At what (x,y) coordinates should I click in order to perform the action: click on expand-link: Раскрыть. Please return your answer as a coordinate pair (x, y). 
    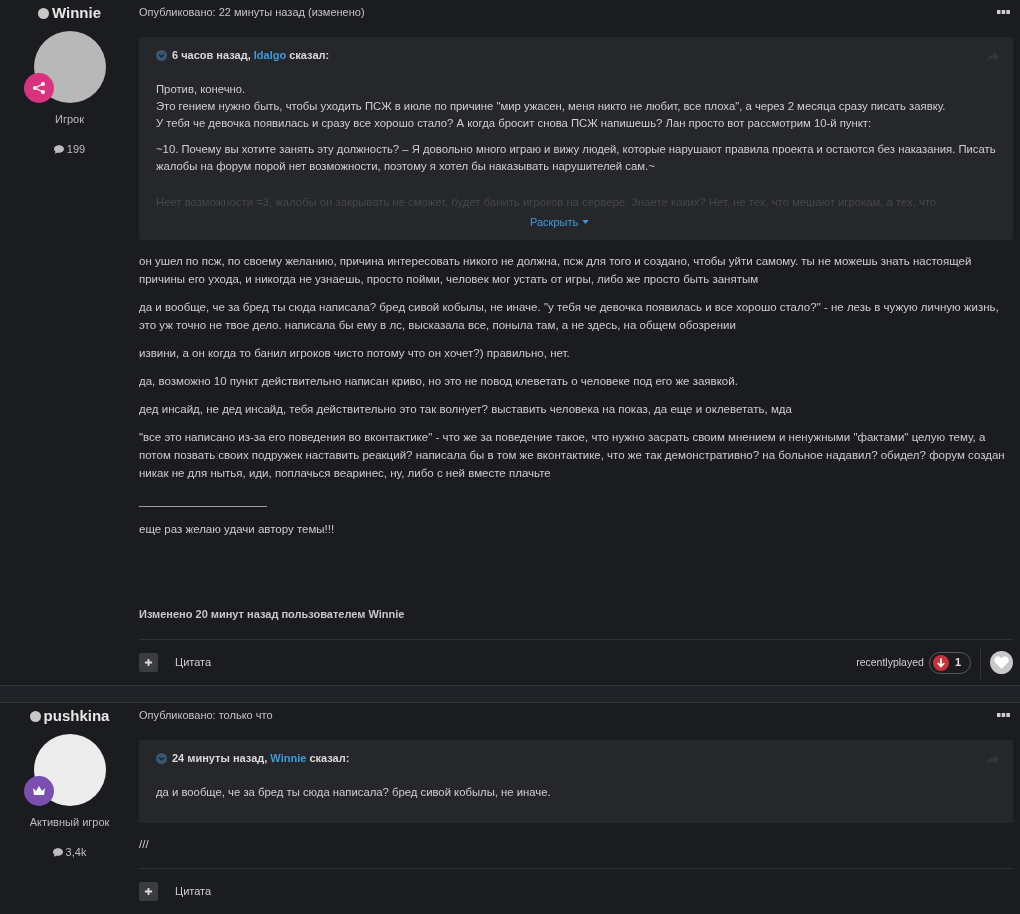
    Looking at the image, I should click on (560, 221).